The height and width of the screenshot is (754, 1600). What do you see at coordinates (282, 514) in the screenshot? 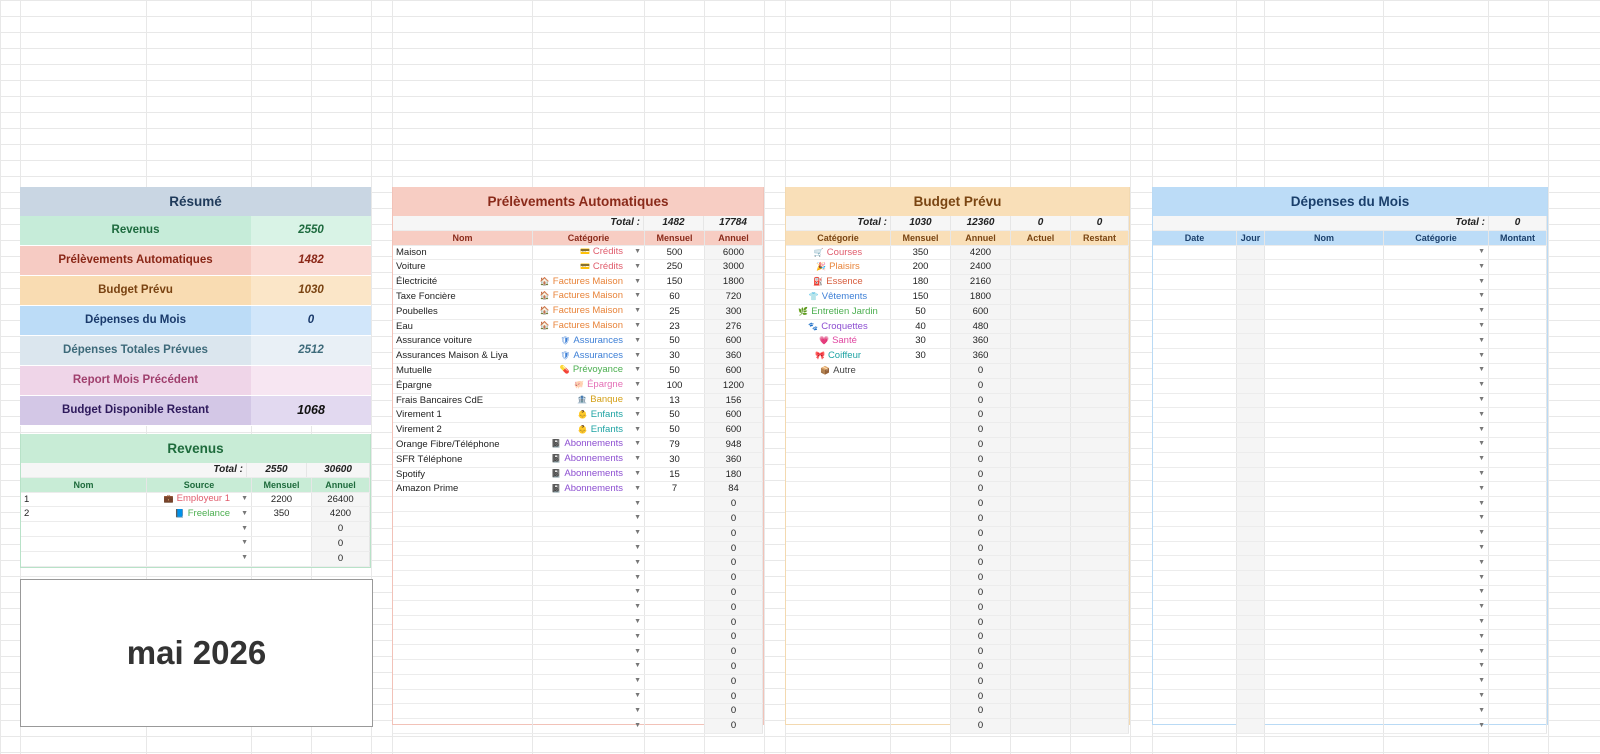
I see `revenus-mensuel: 350` at bounding box center [282, 514].